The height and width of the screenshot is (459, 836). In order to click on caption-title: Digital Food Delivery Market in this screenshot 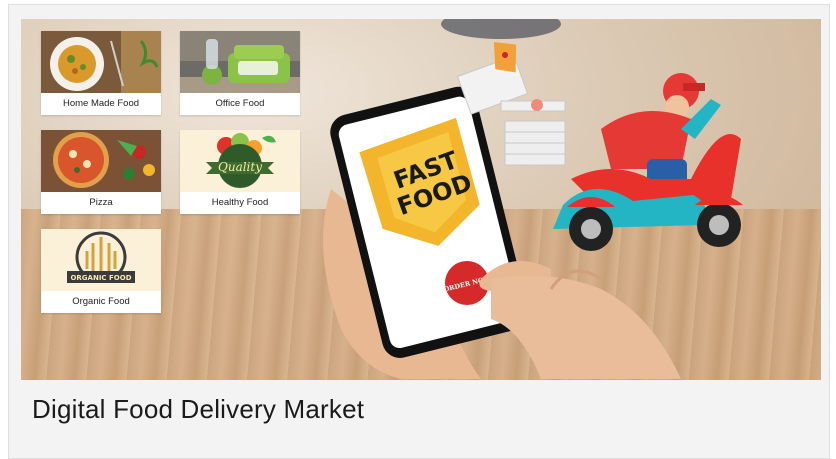, I will do `click(198, 409)`.